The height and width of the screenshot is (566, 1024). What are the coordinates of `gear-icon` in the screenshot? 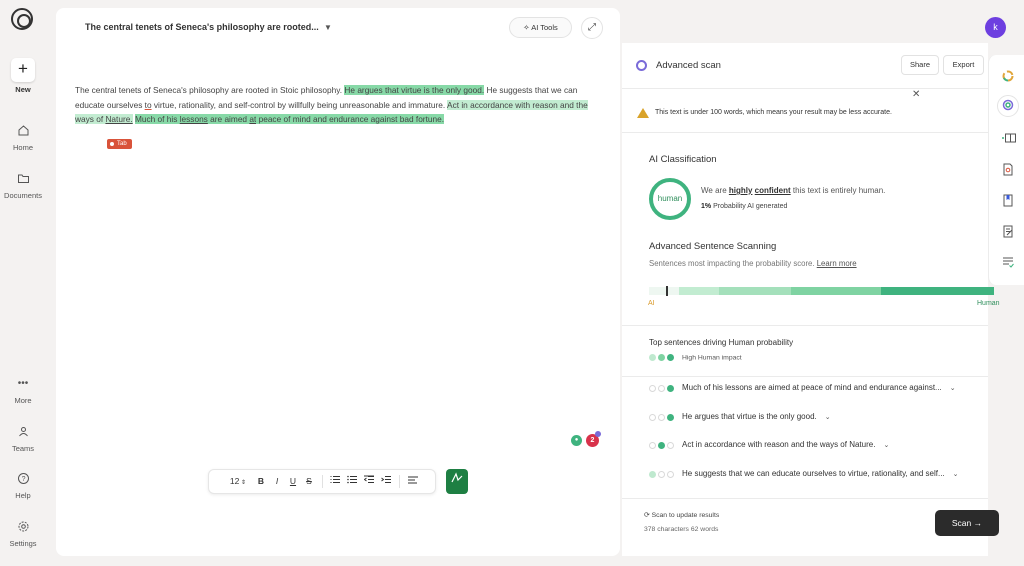 It's located at (23, 527).